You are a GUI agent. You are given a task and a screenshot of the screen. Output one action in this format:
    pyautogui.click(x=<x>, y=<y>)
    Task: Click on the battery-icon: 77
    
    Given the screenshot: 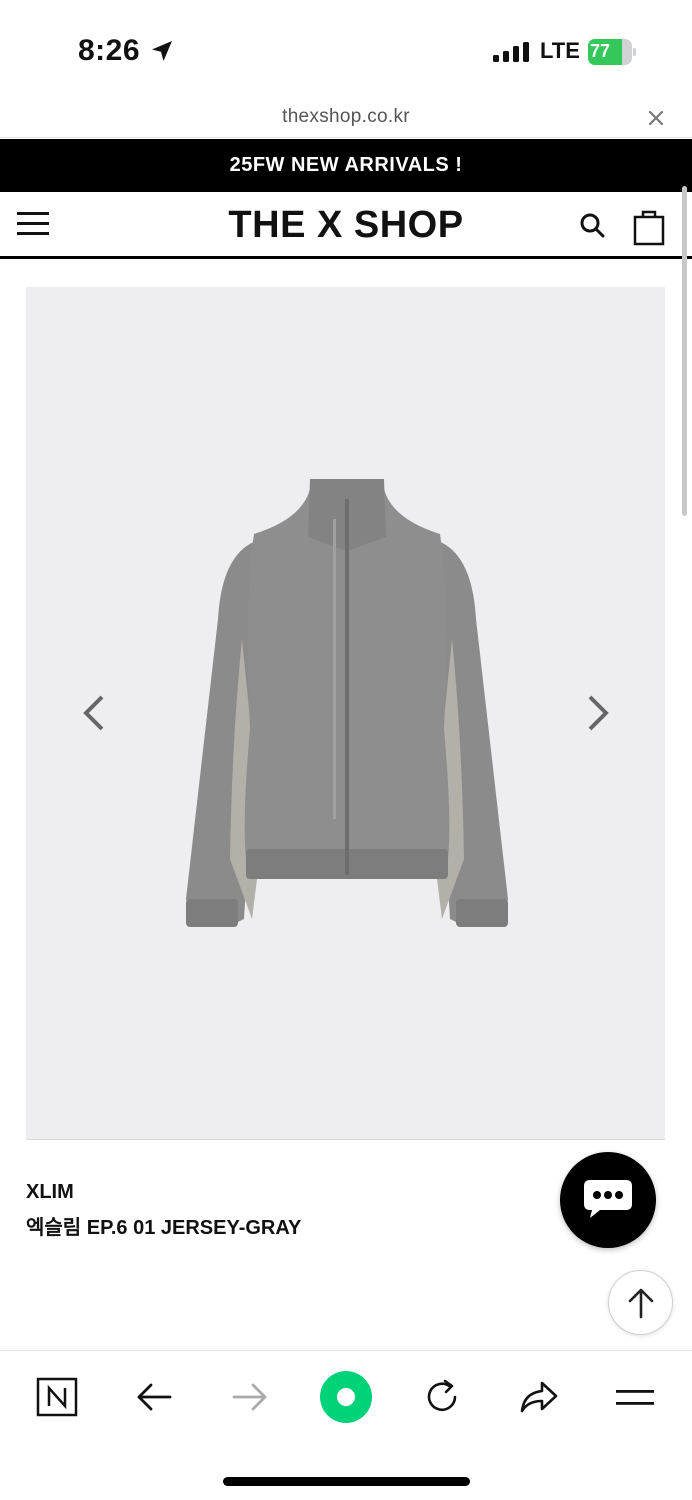 What is the action you would take?
    pyautogui.click(x=612, y=52)
    